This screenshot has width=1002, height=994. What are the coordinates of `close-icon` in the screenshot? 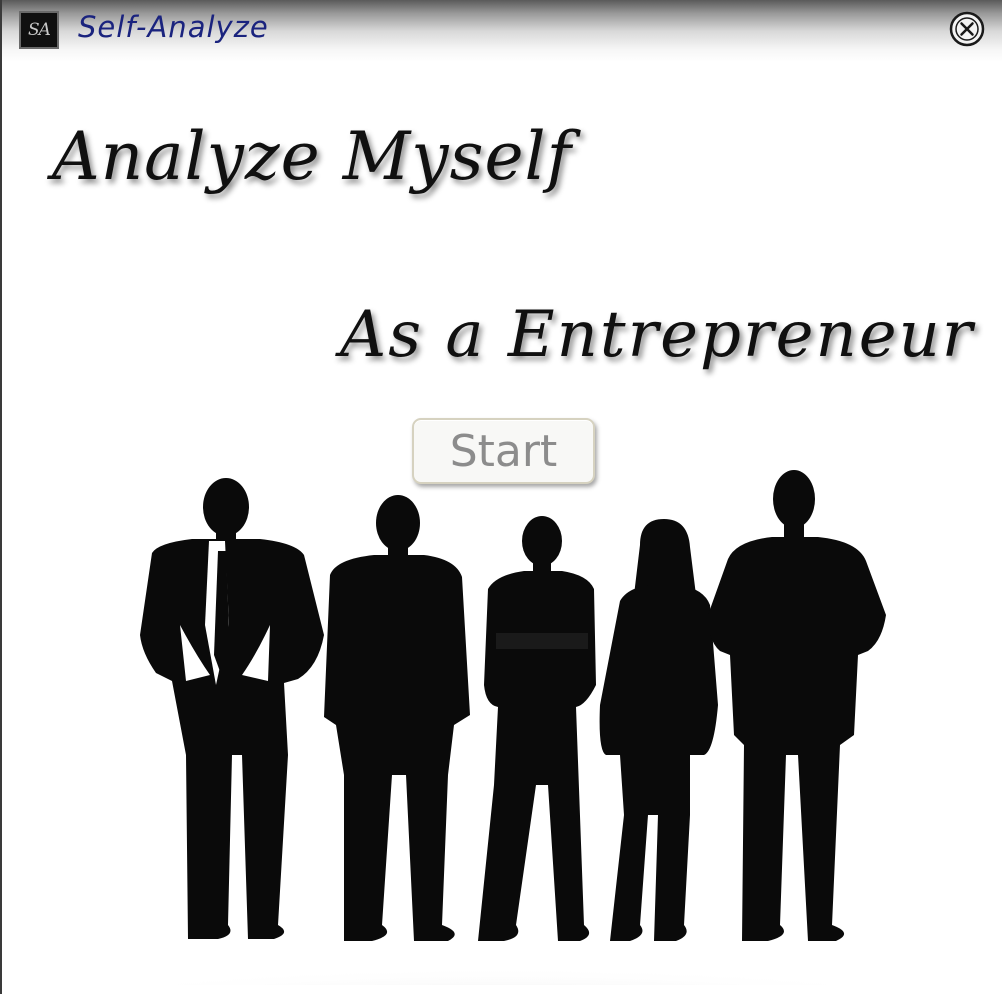 It's located at (967, 29).